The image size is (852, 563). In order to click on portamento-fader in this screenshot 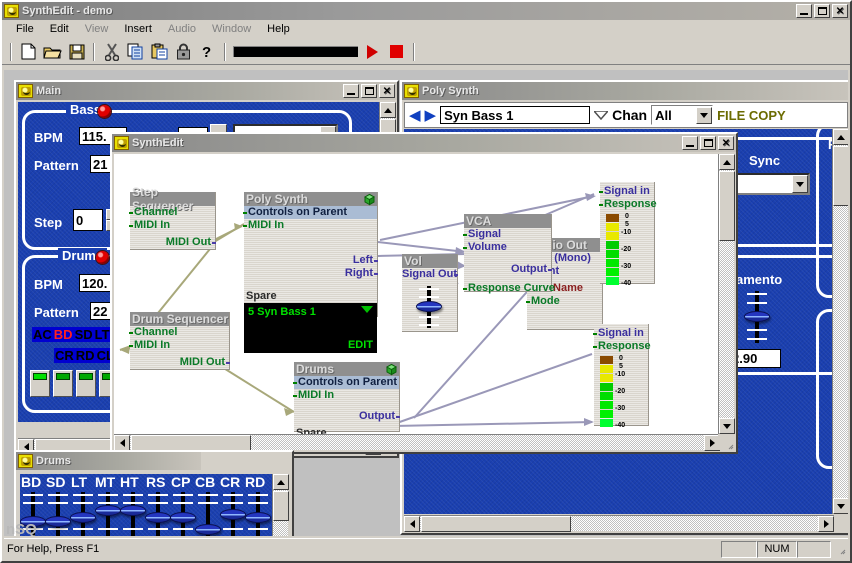, I will do `click(757, 317)`.